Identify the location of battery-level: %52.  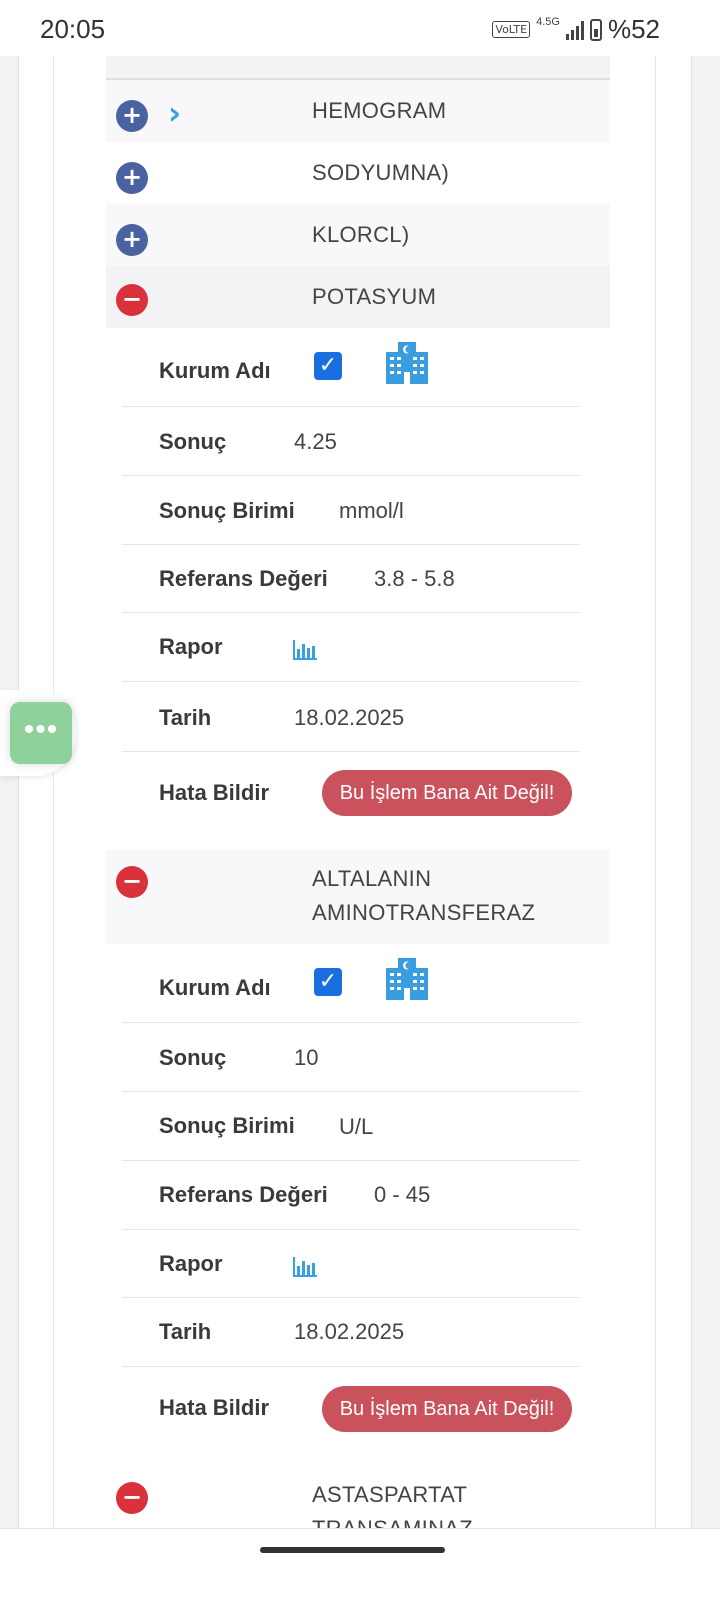
(633, 29).